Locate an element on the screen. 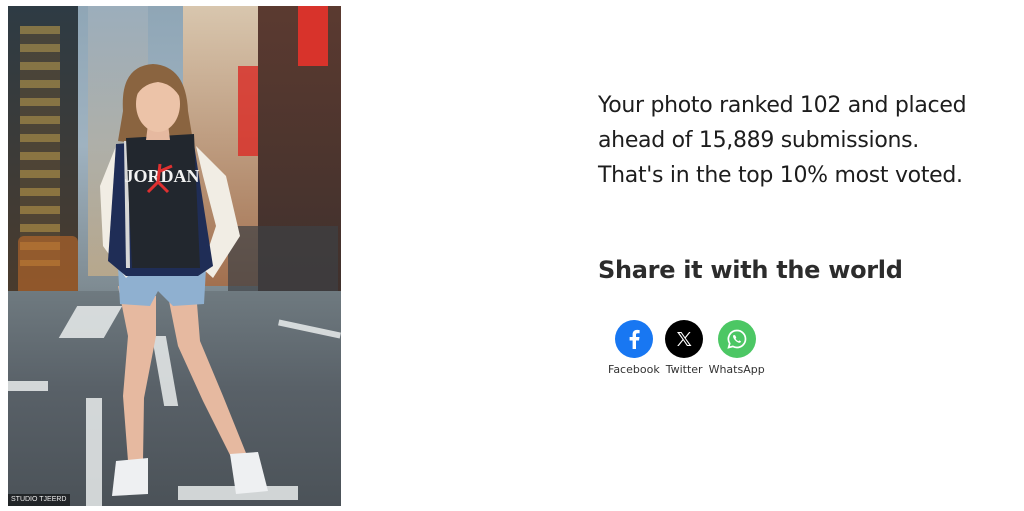 The height and width of the screenshot is (511, 1024). whatsapp-share-button: WhatsApp is located at coordinates (737, 348).